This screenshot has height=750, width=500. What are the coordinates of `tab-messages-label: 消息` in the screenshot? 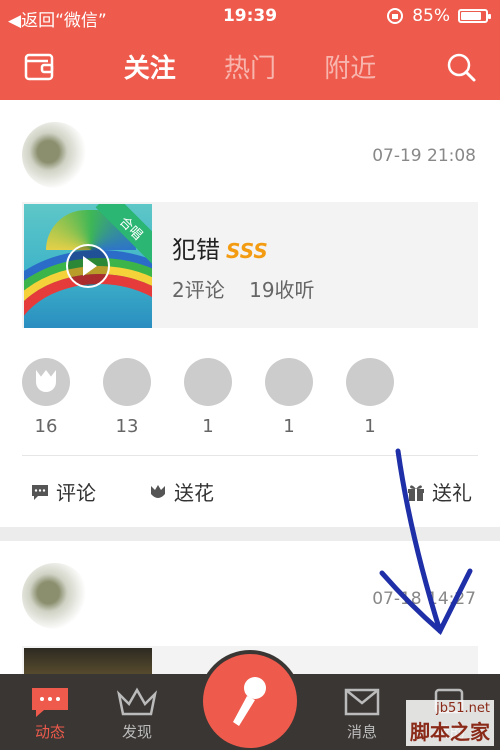 It's located at (361, 732).